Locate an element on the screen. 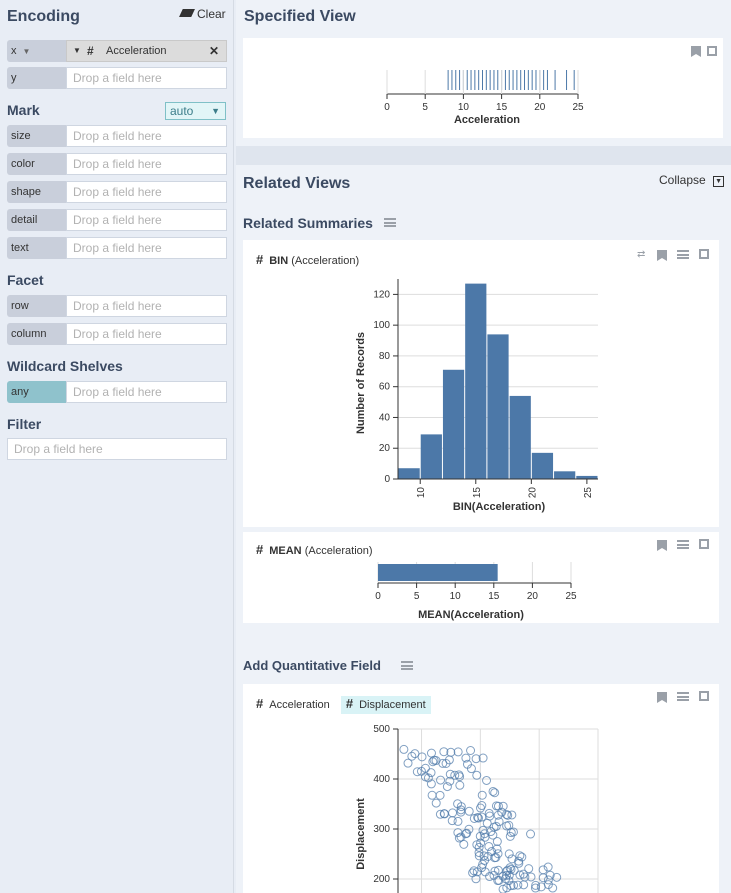 This screenshot has height=893, width=731. quantitative-type-icon: # is located at coordinates (90, 51).